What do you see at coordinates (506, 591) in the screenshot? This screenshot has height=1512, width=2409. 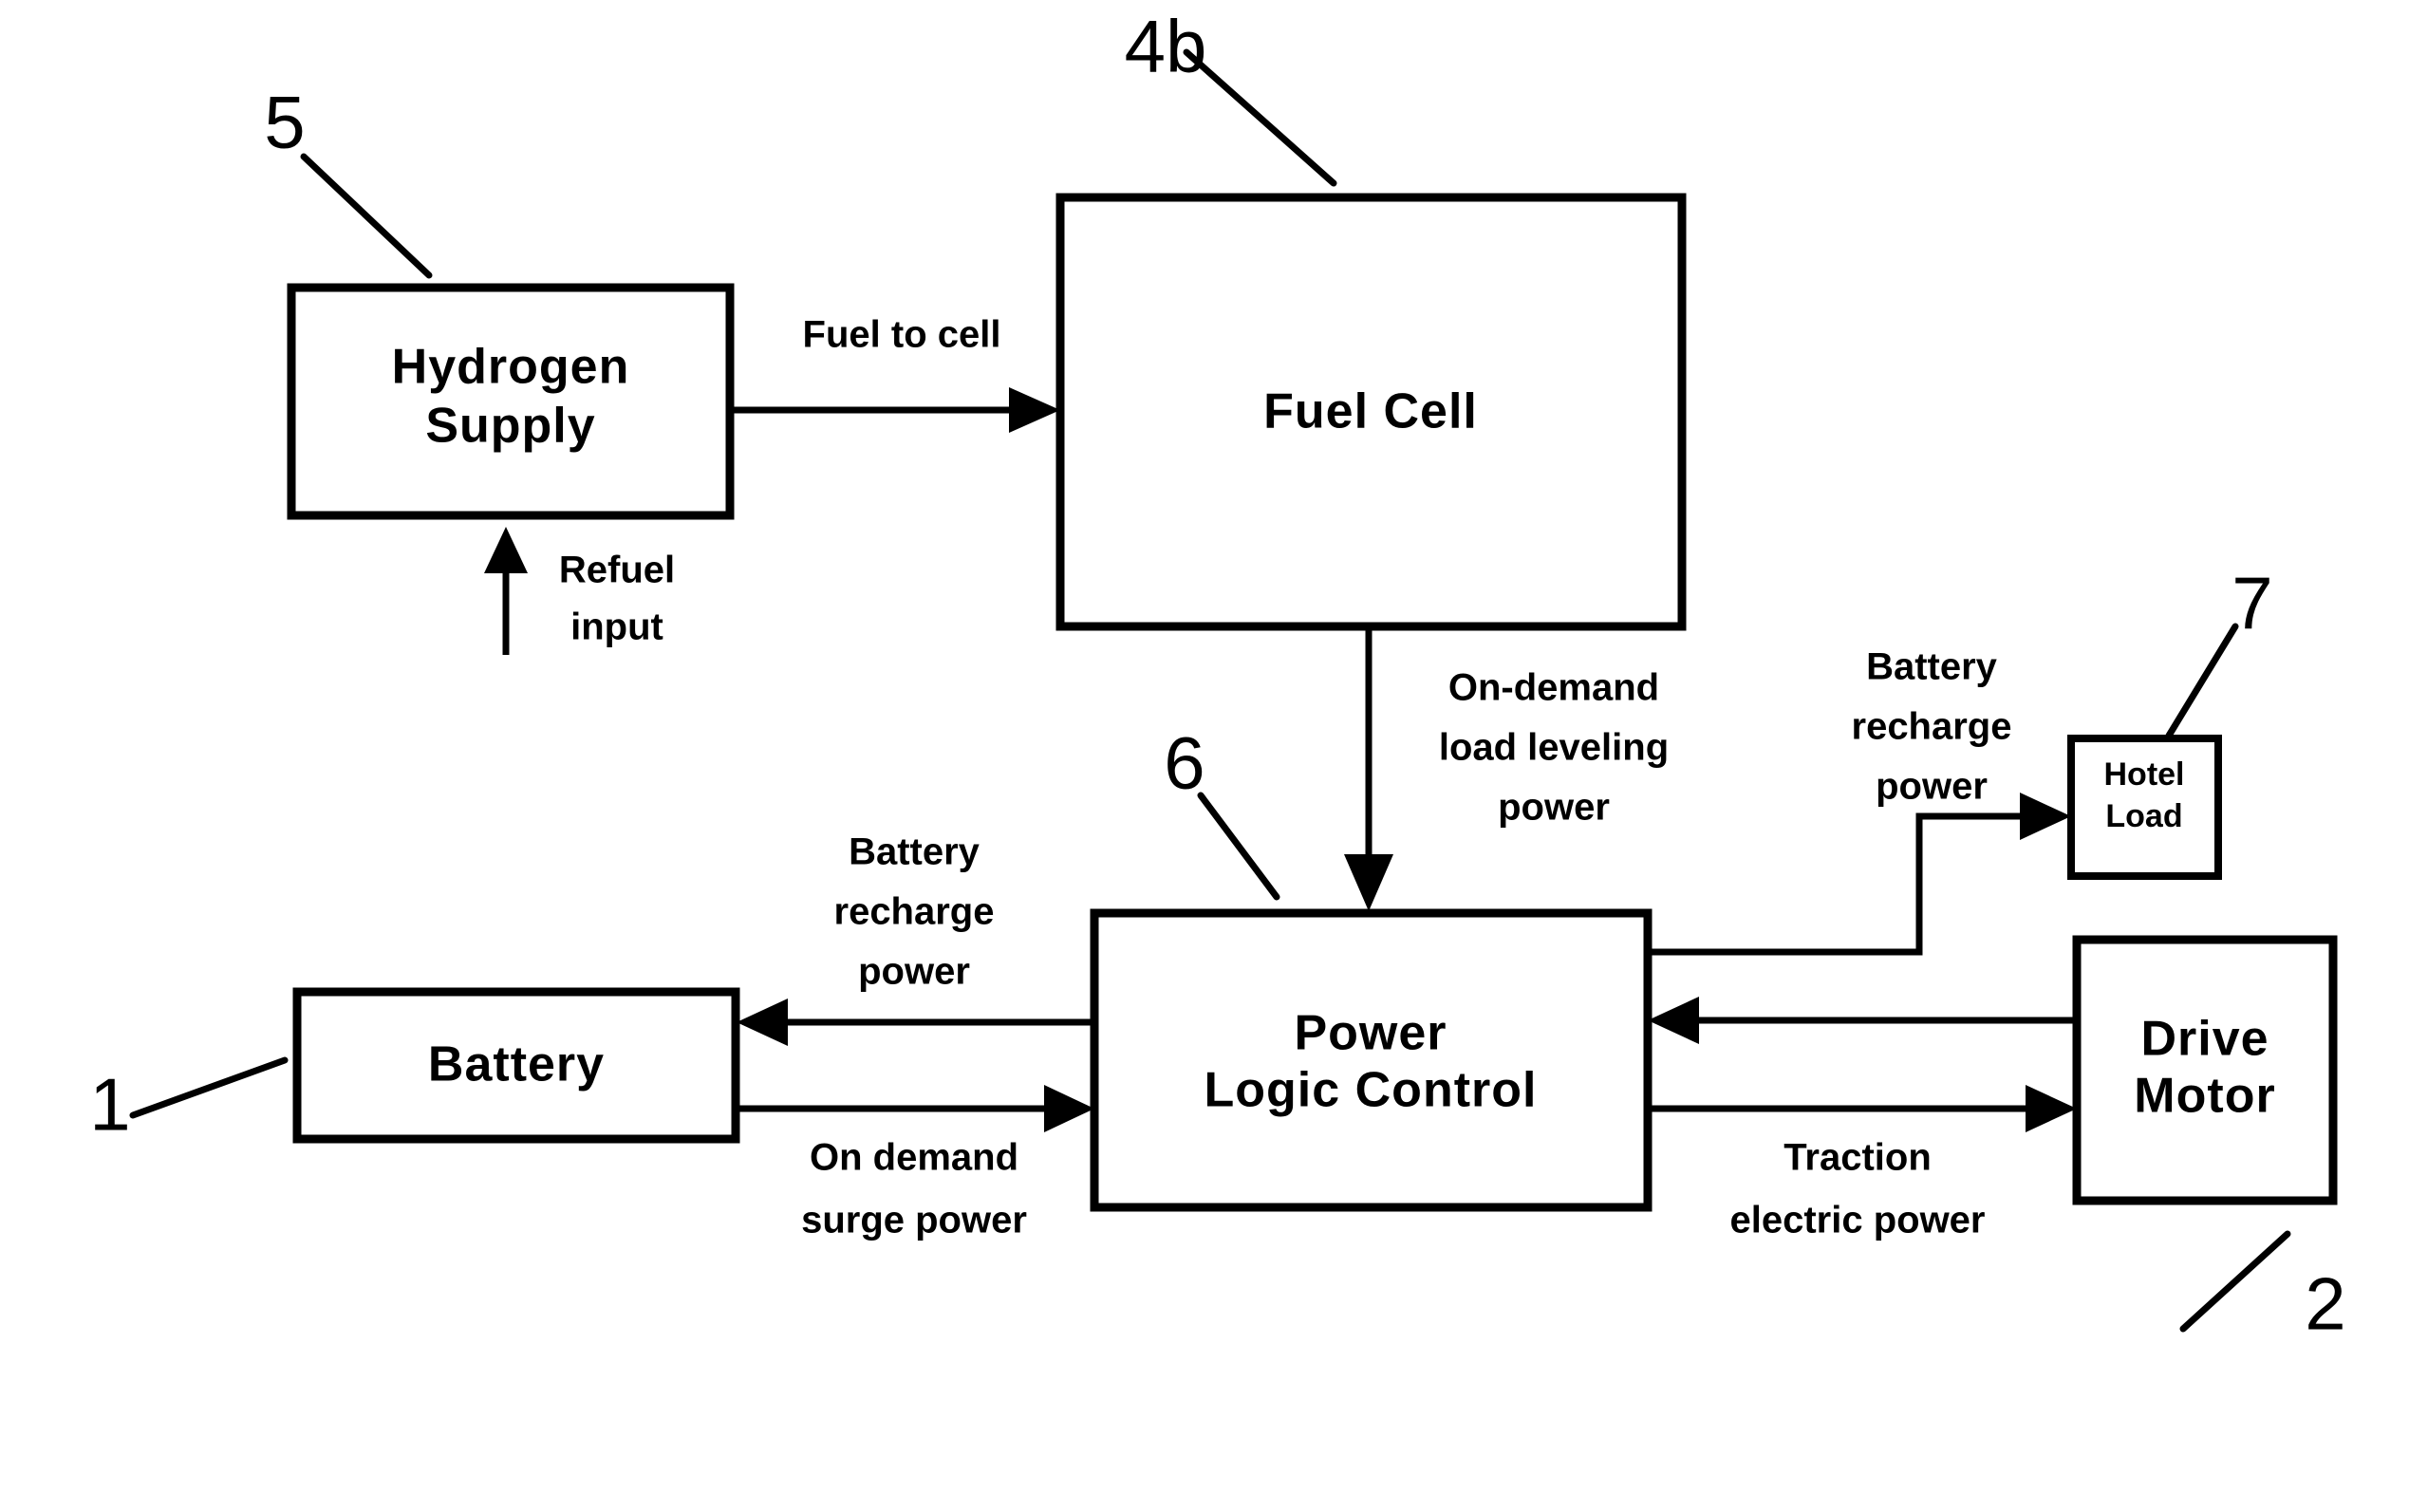 I see `connector-refuel-input` at bounding box center [506, 591].